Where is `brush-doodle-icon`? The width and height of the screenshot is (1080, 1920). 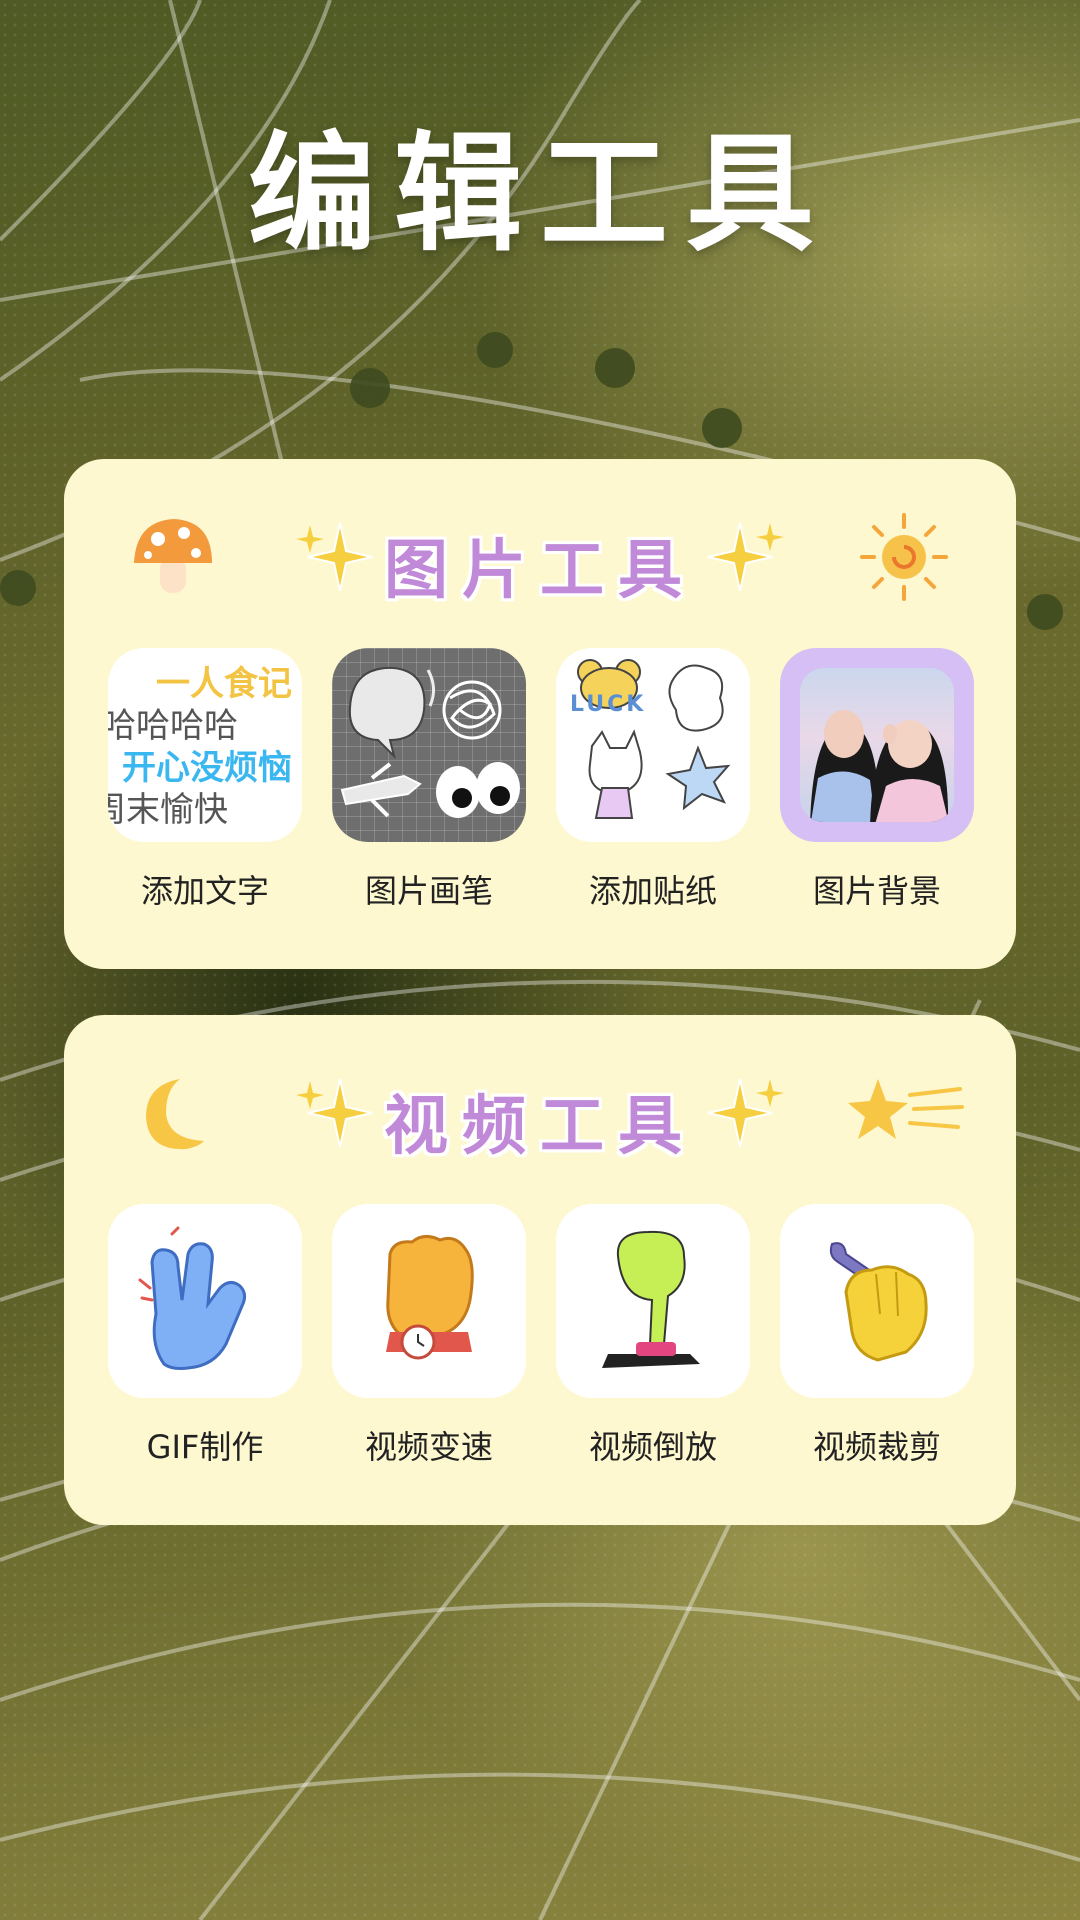 brush-doodle-icon is located at coordinates (429, 745).